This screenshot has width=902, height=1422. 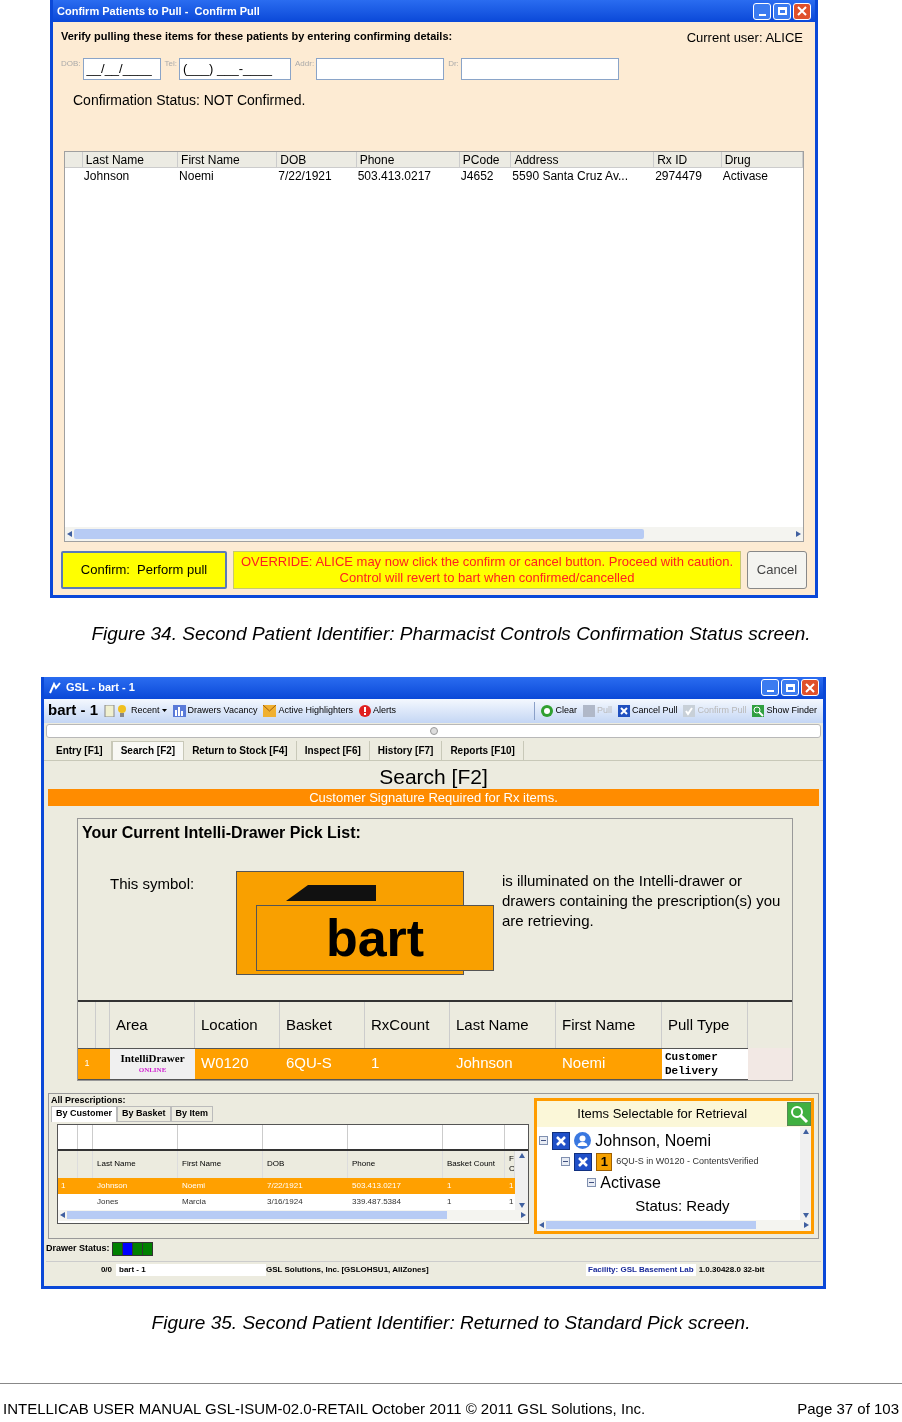 What do you see at coordinates (240, 750) in the screenshot?
I see `tab: Return to Stock [F4]` at bounding box center [240, 750].